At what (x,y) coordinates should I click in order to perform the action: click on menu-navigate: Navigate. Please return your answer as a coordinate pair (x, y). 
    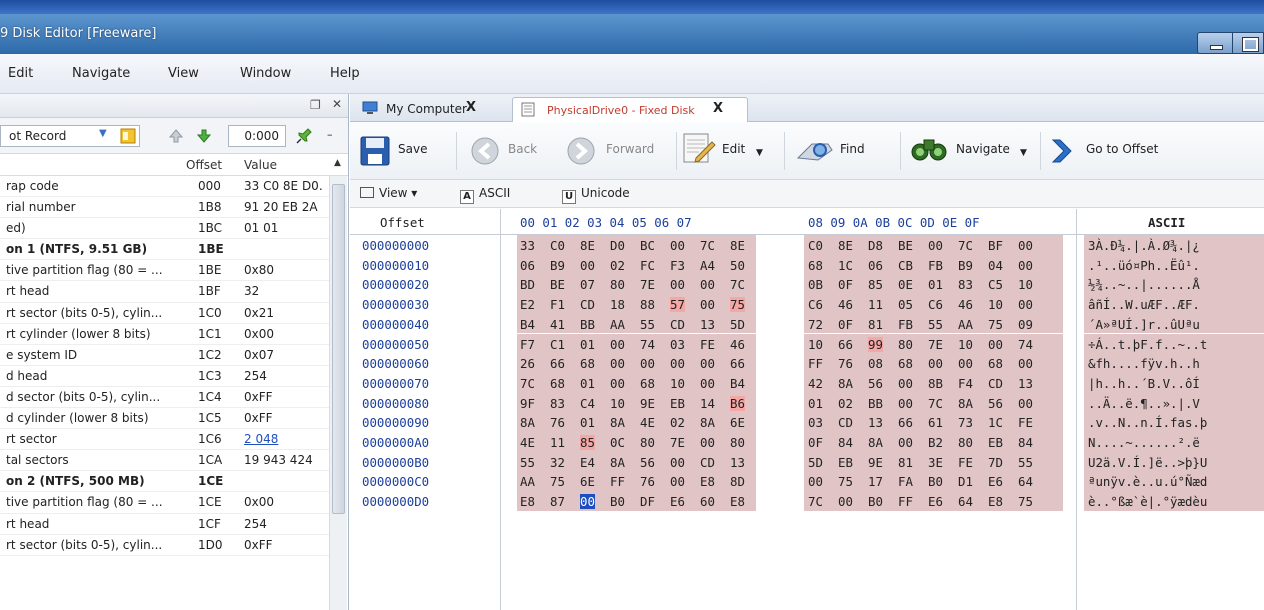
    Looking at the image, I should click on (101, 73).